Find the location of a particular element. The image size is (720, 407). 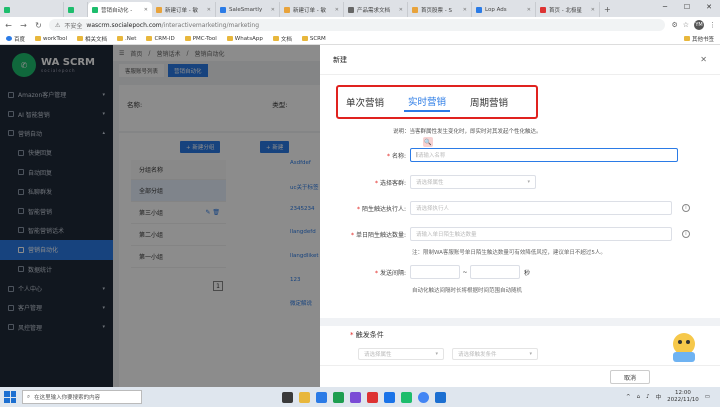

whatsapp-icon is located at coordinates (406, 397).